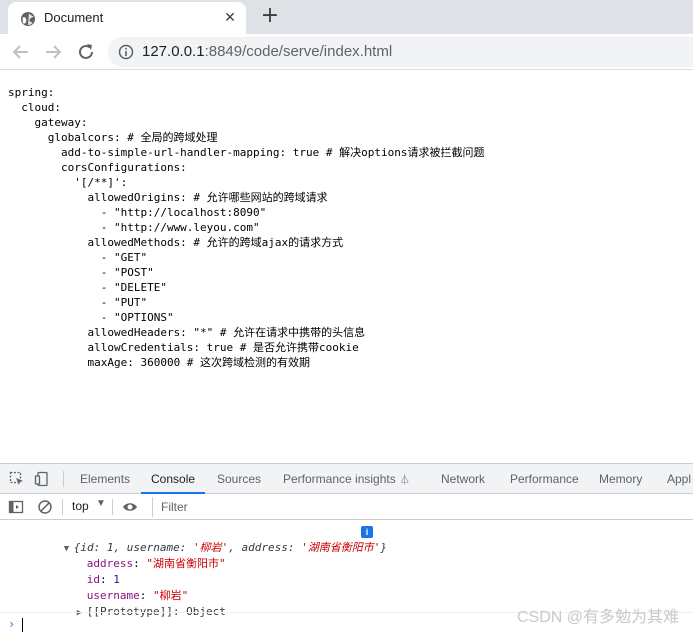  Describe the element at coordinates (131, 603) in the screenshot. I see `object-prototype: ▶ [[Prototype]]: Object` at that location.